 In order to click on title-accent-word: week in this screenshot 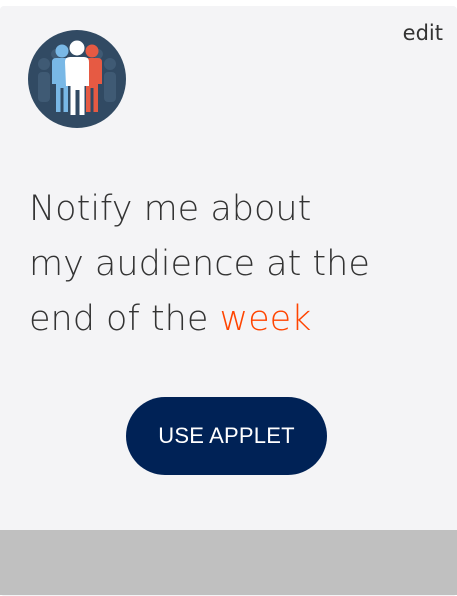, I will do `click(265, 319)`.